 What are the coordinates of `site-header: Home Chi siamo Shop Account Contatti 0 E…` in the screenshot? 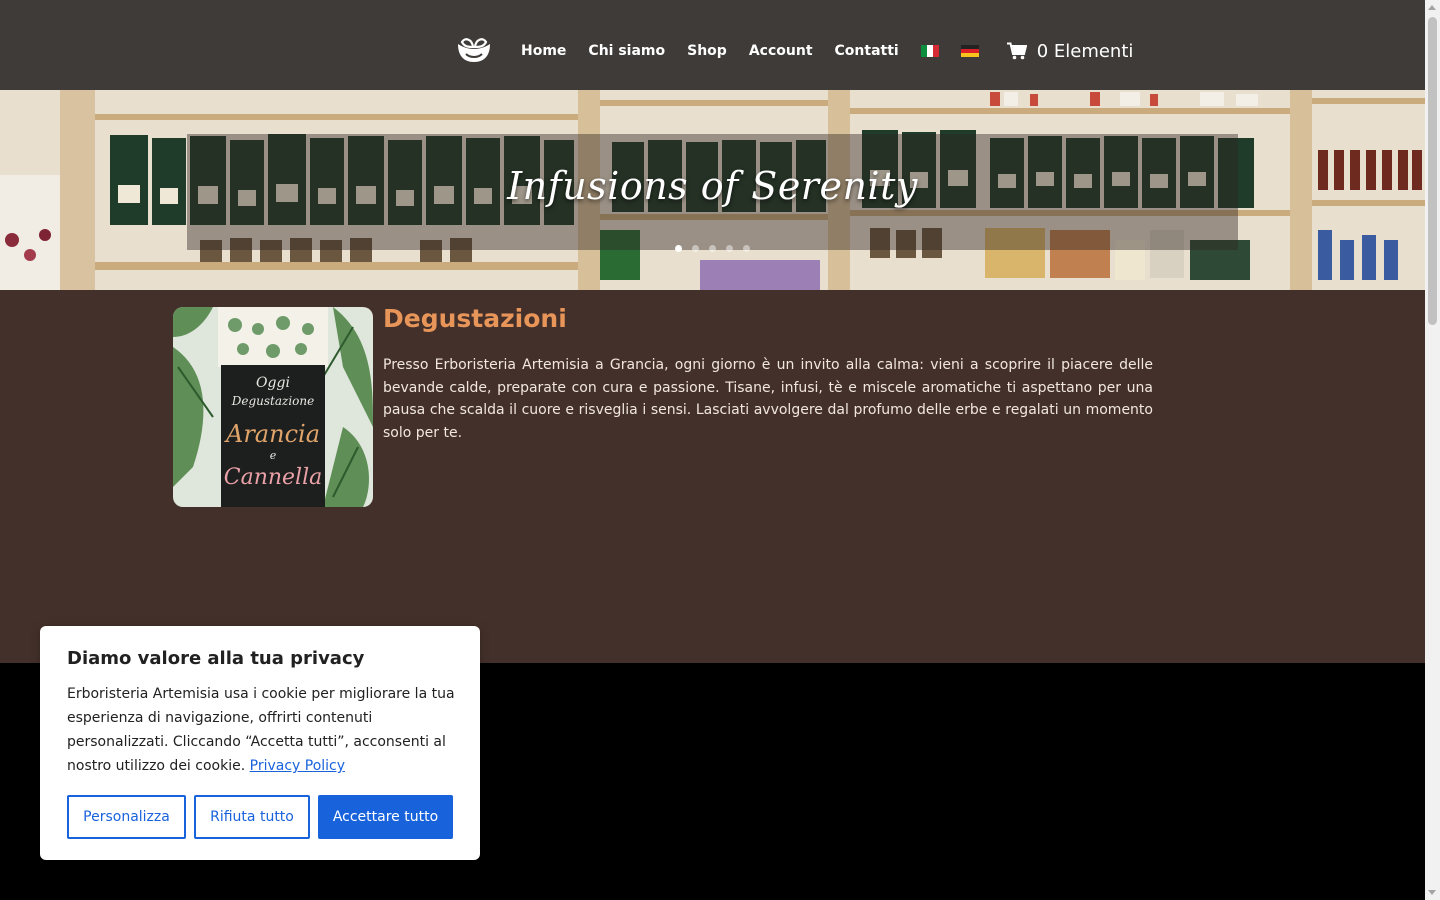 It's located at (712, 45).